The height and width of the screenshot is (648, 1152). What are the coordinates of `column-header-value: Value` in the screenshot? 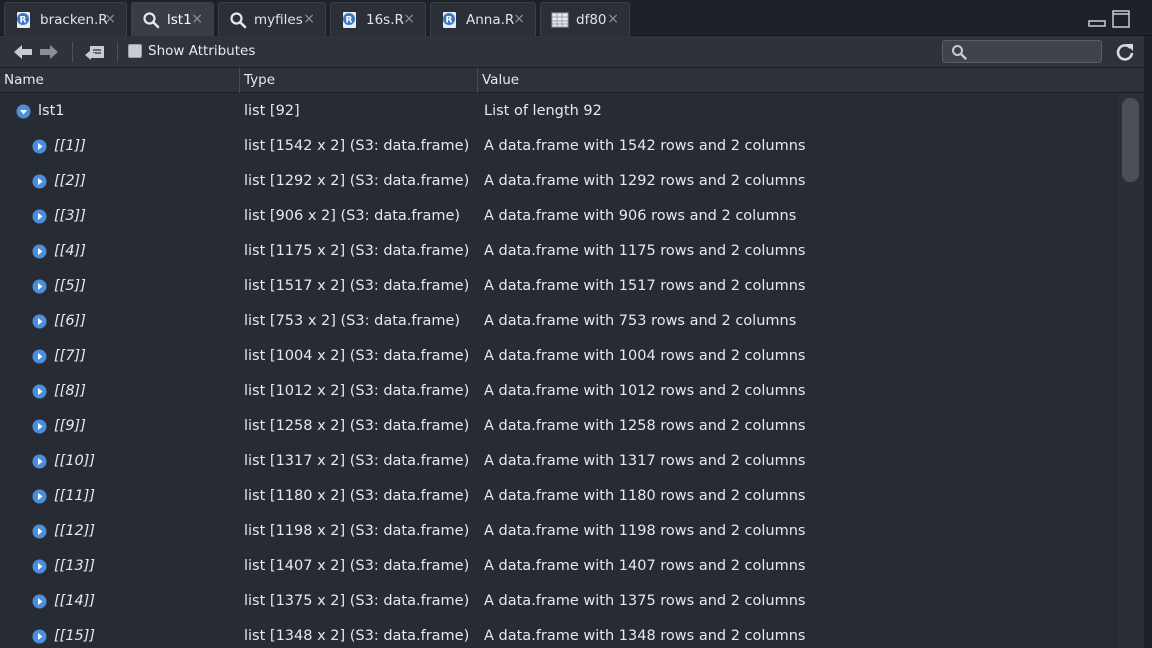 It's located at (815, 80).